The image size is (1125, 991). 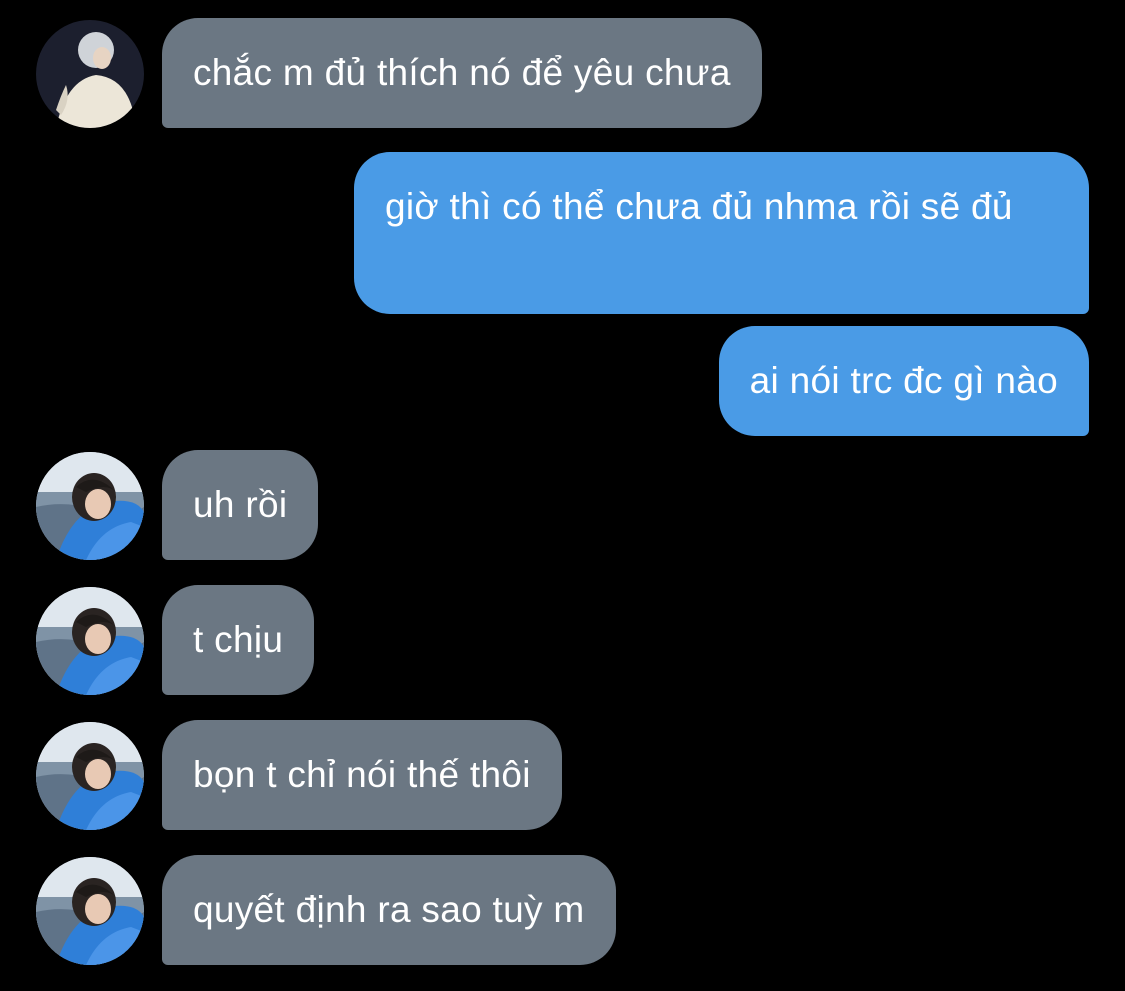 I want to click on message-row: quyết định ra sao tuỳ m, so click(x=562, y=910).